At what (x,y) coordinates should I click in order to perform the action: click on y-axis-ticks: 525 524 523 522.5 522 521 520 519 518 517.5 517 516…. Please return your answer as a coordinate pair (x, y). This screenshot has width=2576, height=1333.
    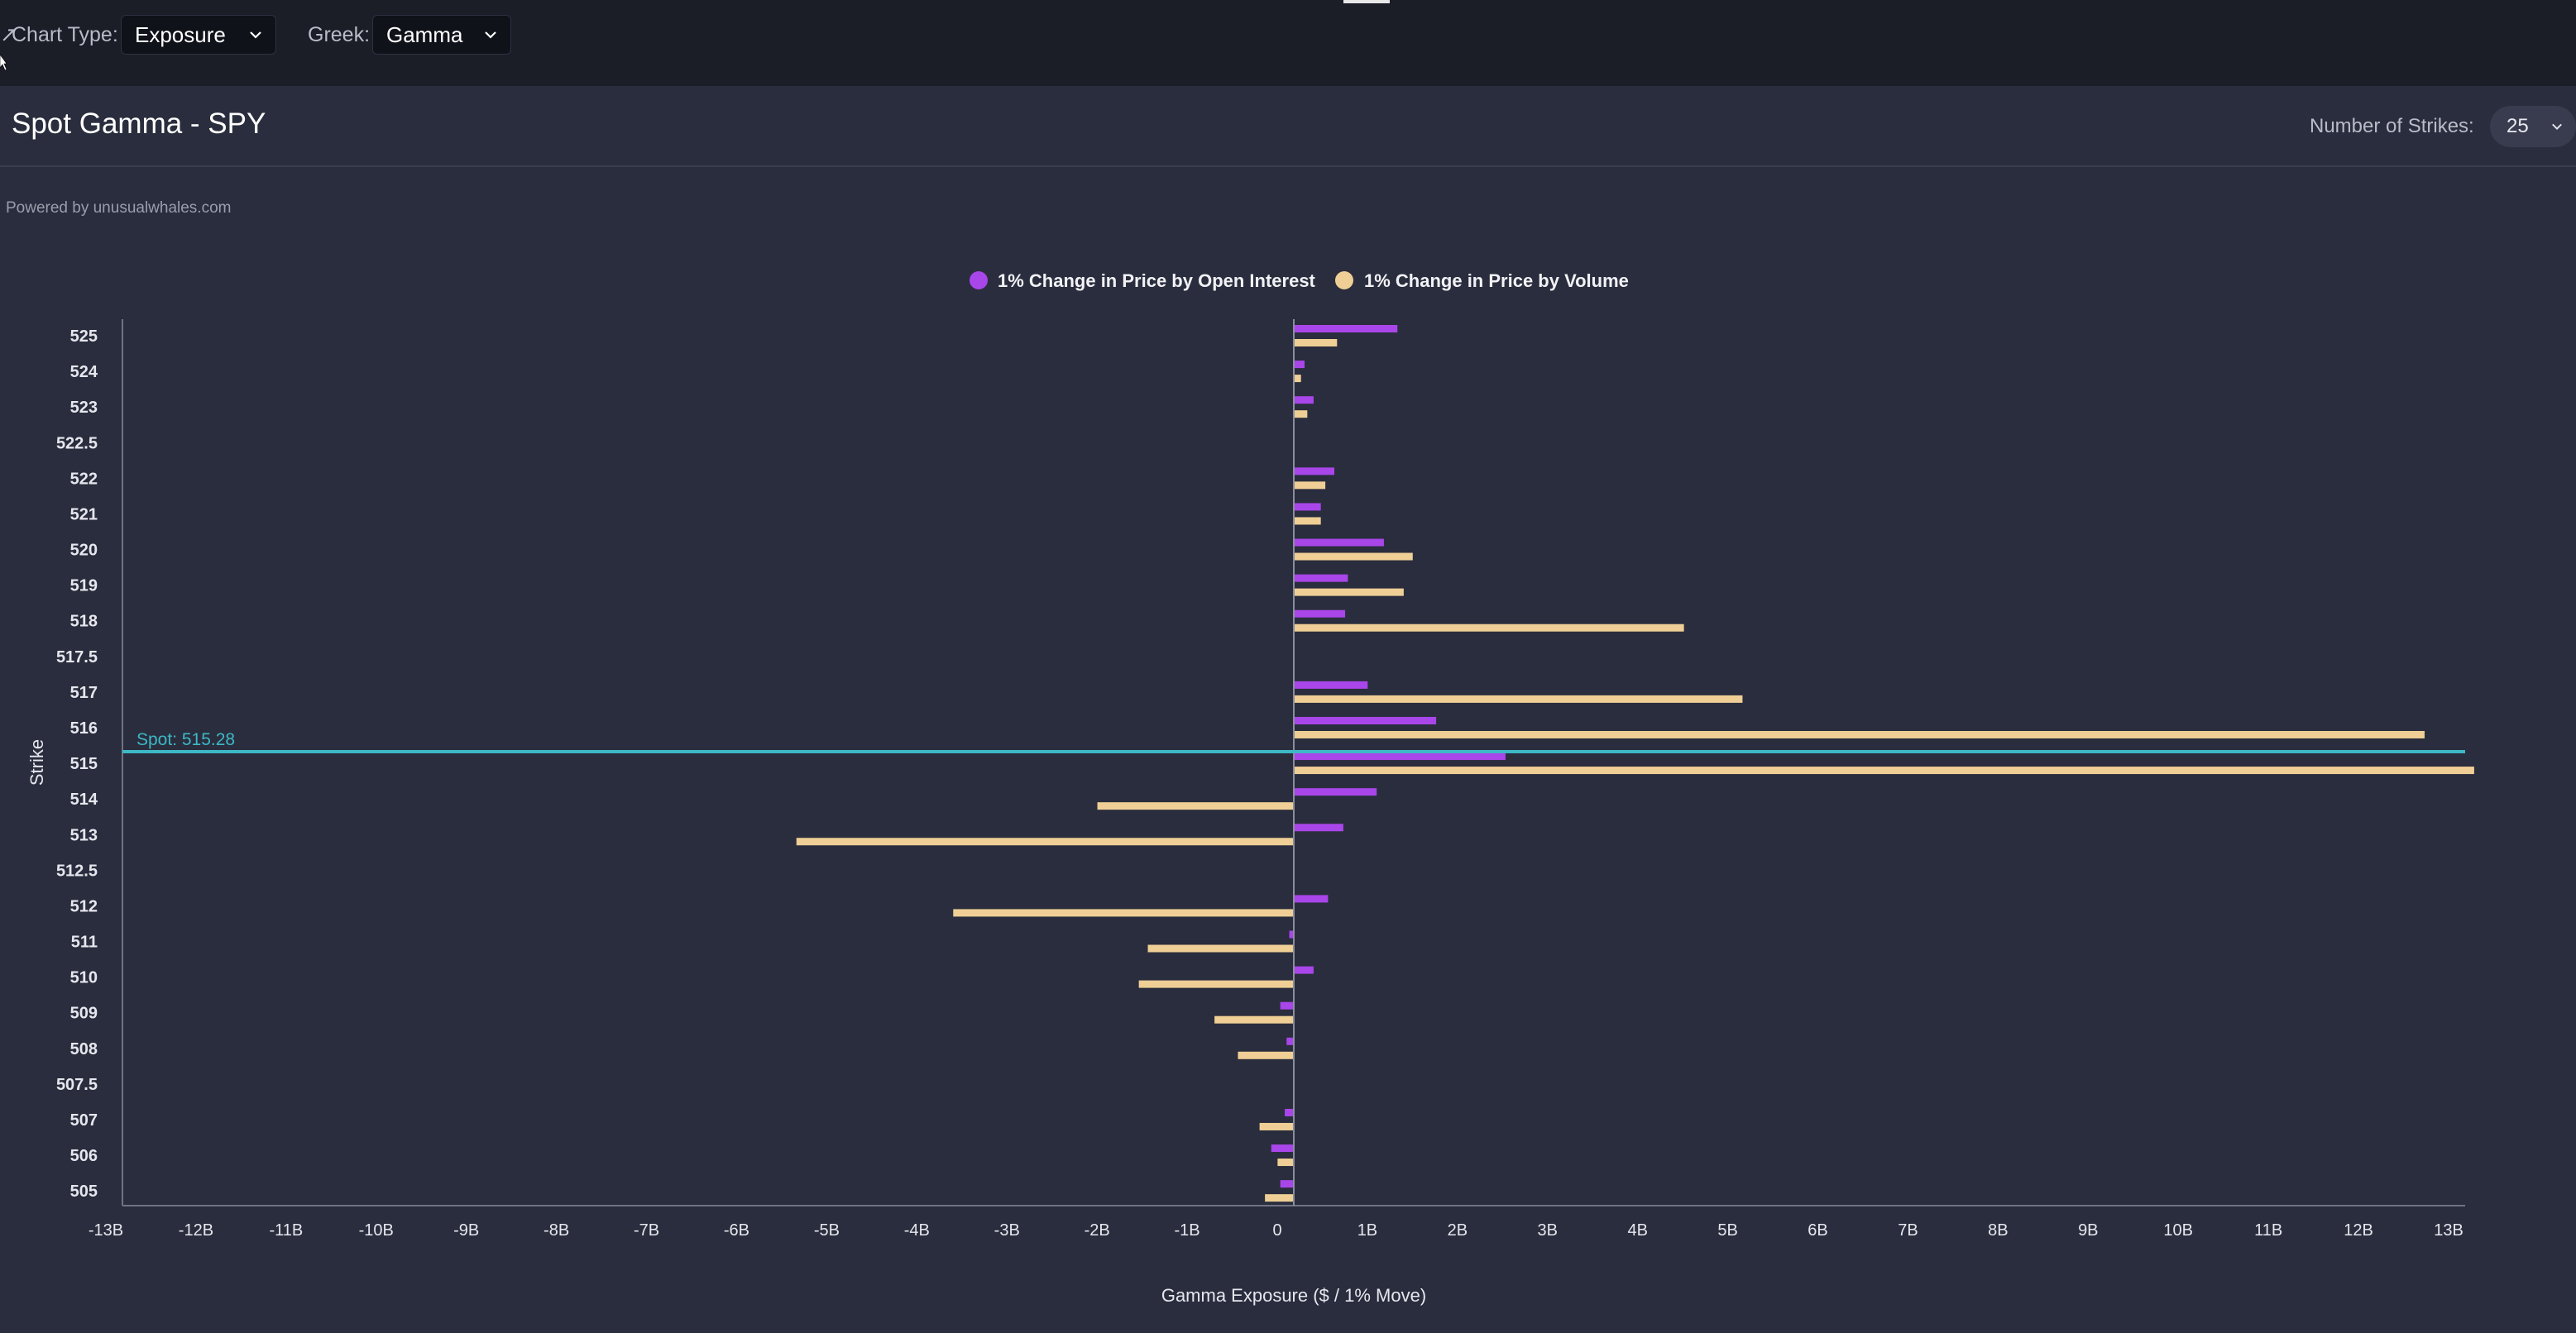
    Looking at the image, I should click on (77, 764).